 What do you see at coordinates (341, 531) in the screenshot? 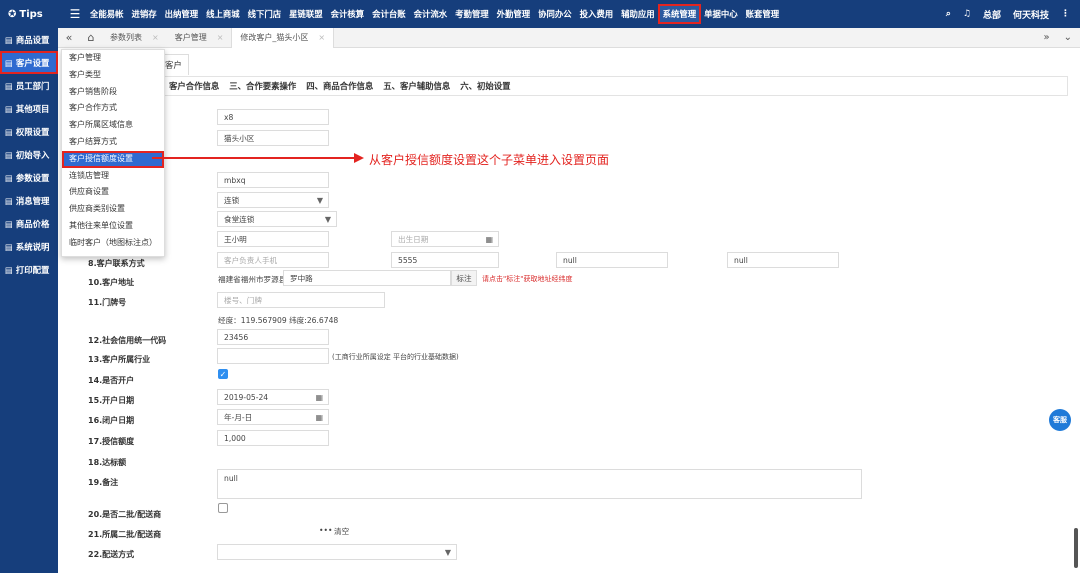
I see `clear-button: 清空` at bounding box center [341, 531].